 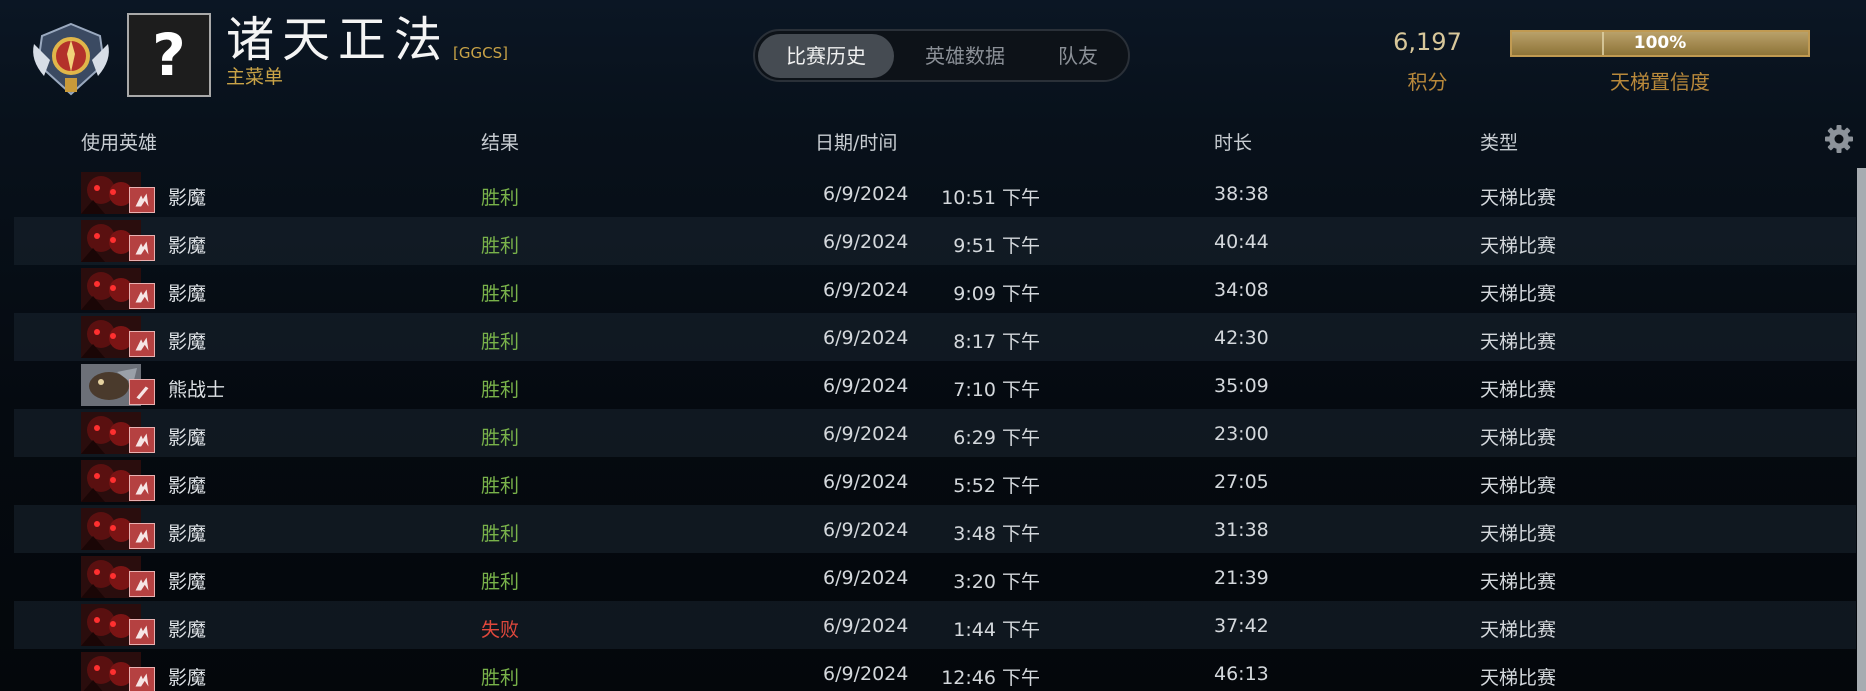 I want to click on rank-medal-icon, so click(x=71, y=59).